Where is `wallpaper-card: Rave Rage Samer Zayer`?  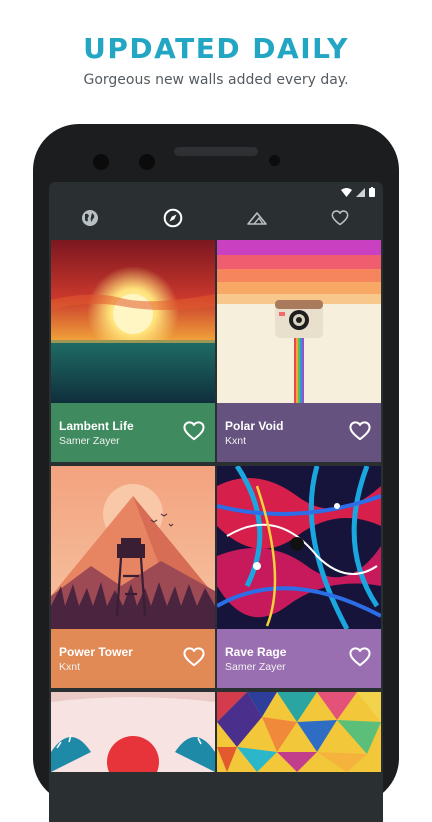 wallpaper-card: Rave Rage Samer Zayer is located at coordinates (299, 577).